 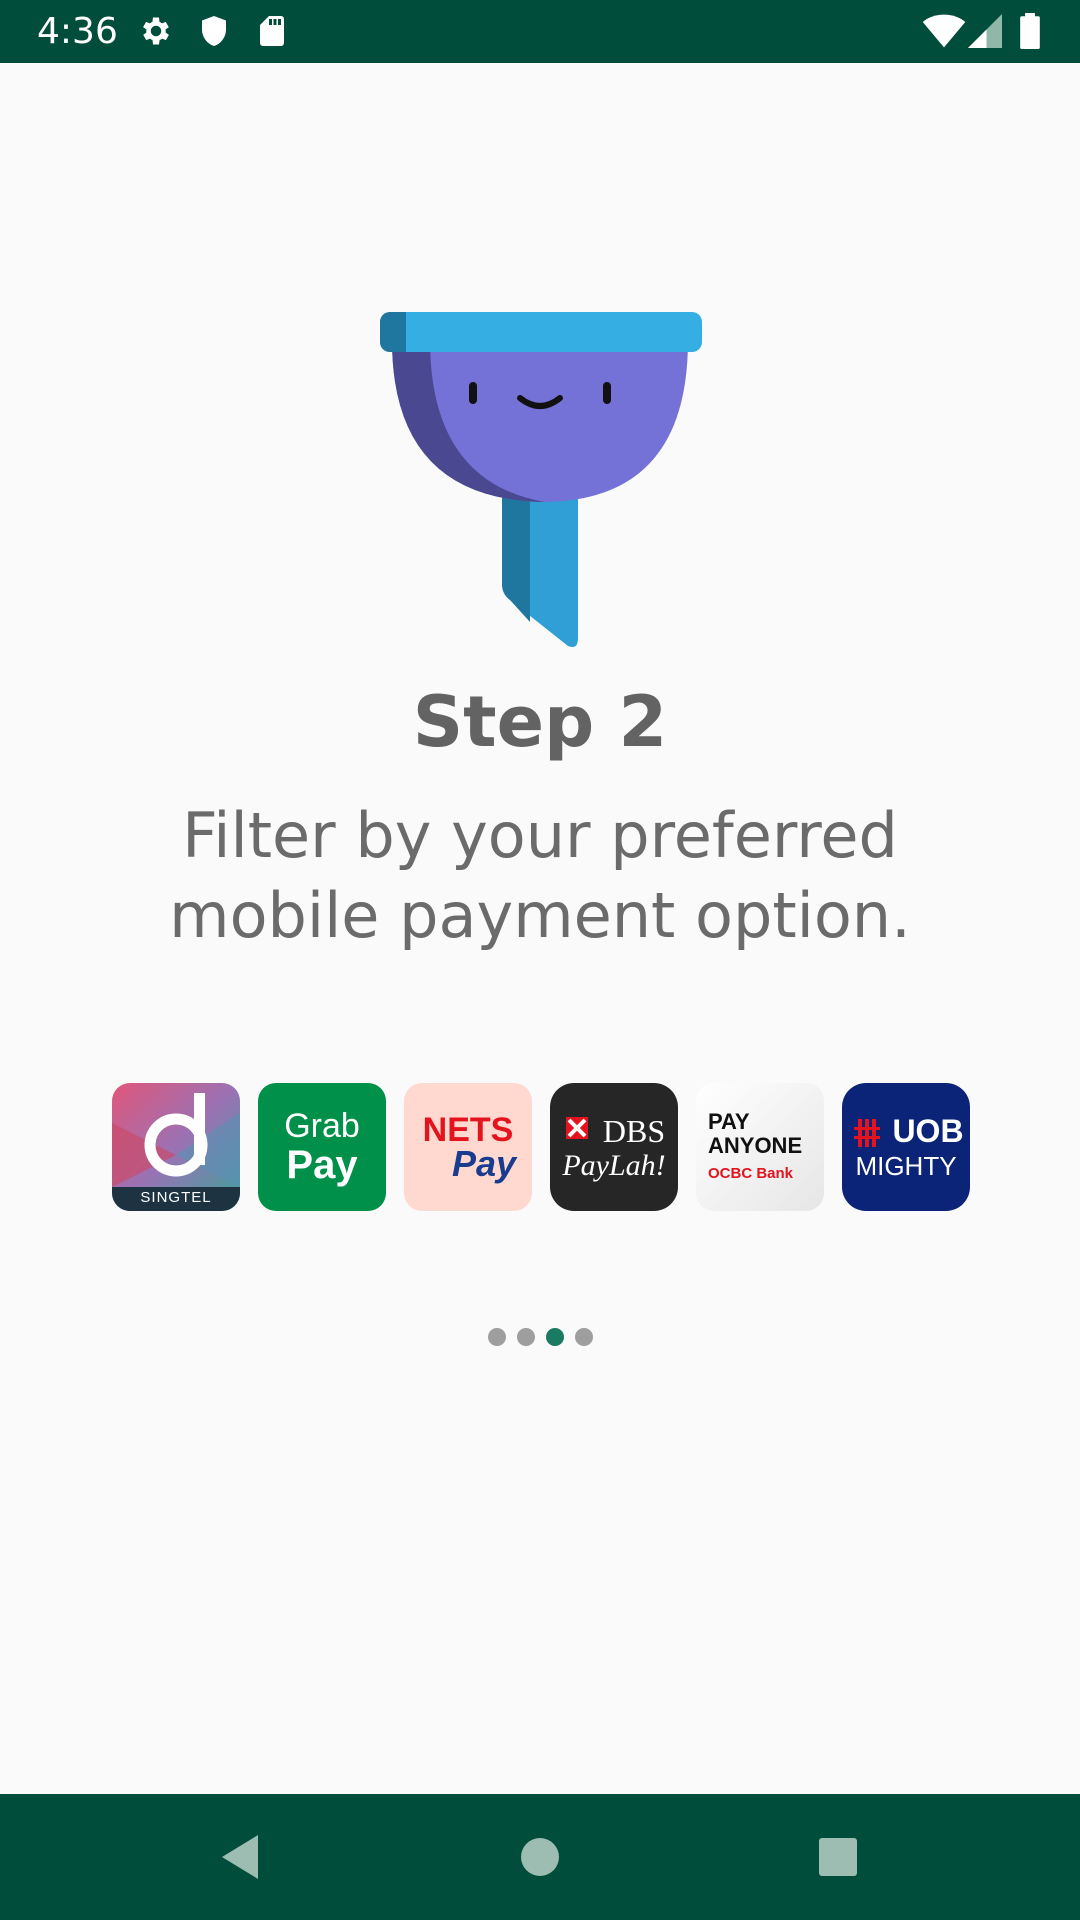 I want to click on pay-anyone-line3: OCBC Bank, so click(x=751, y=1173).